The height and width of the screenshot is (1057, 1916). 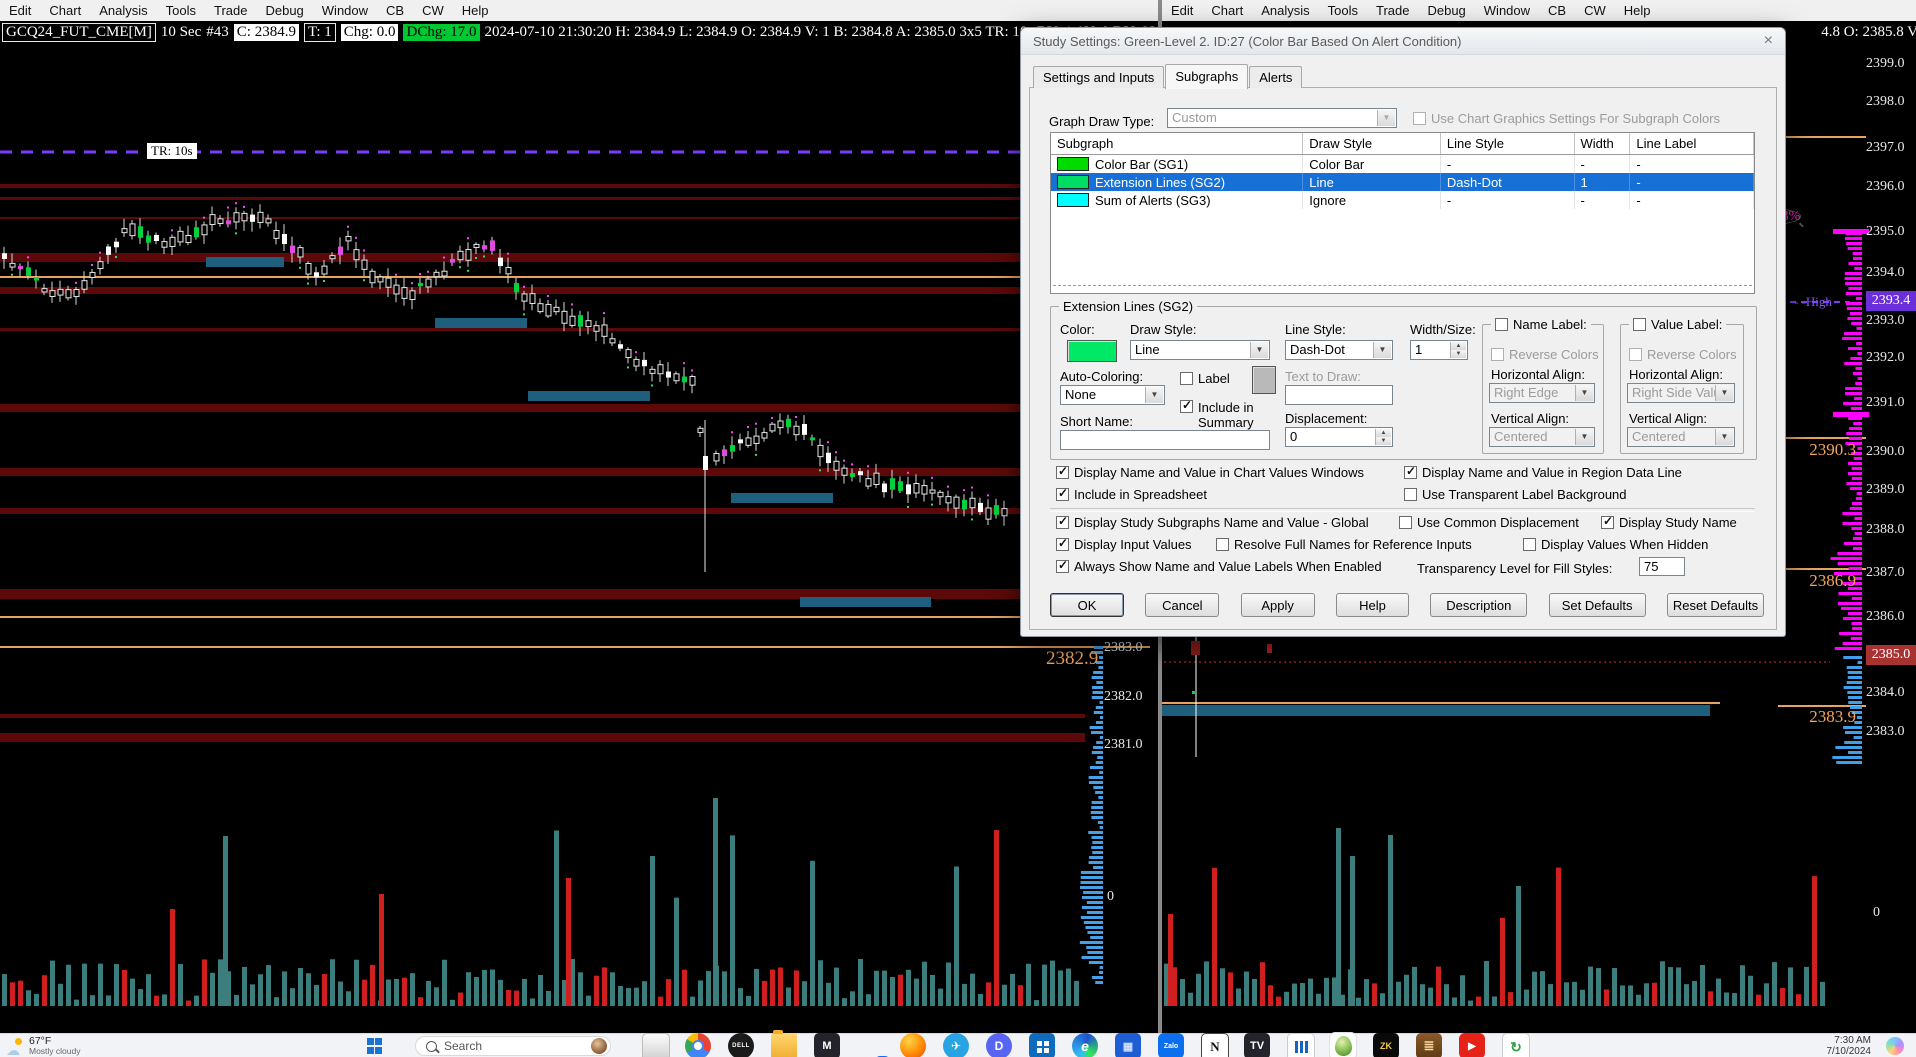 I want to click on zk-icon: ZK, so click(x=1386, y=1045).